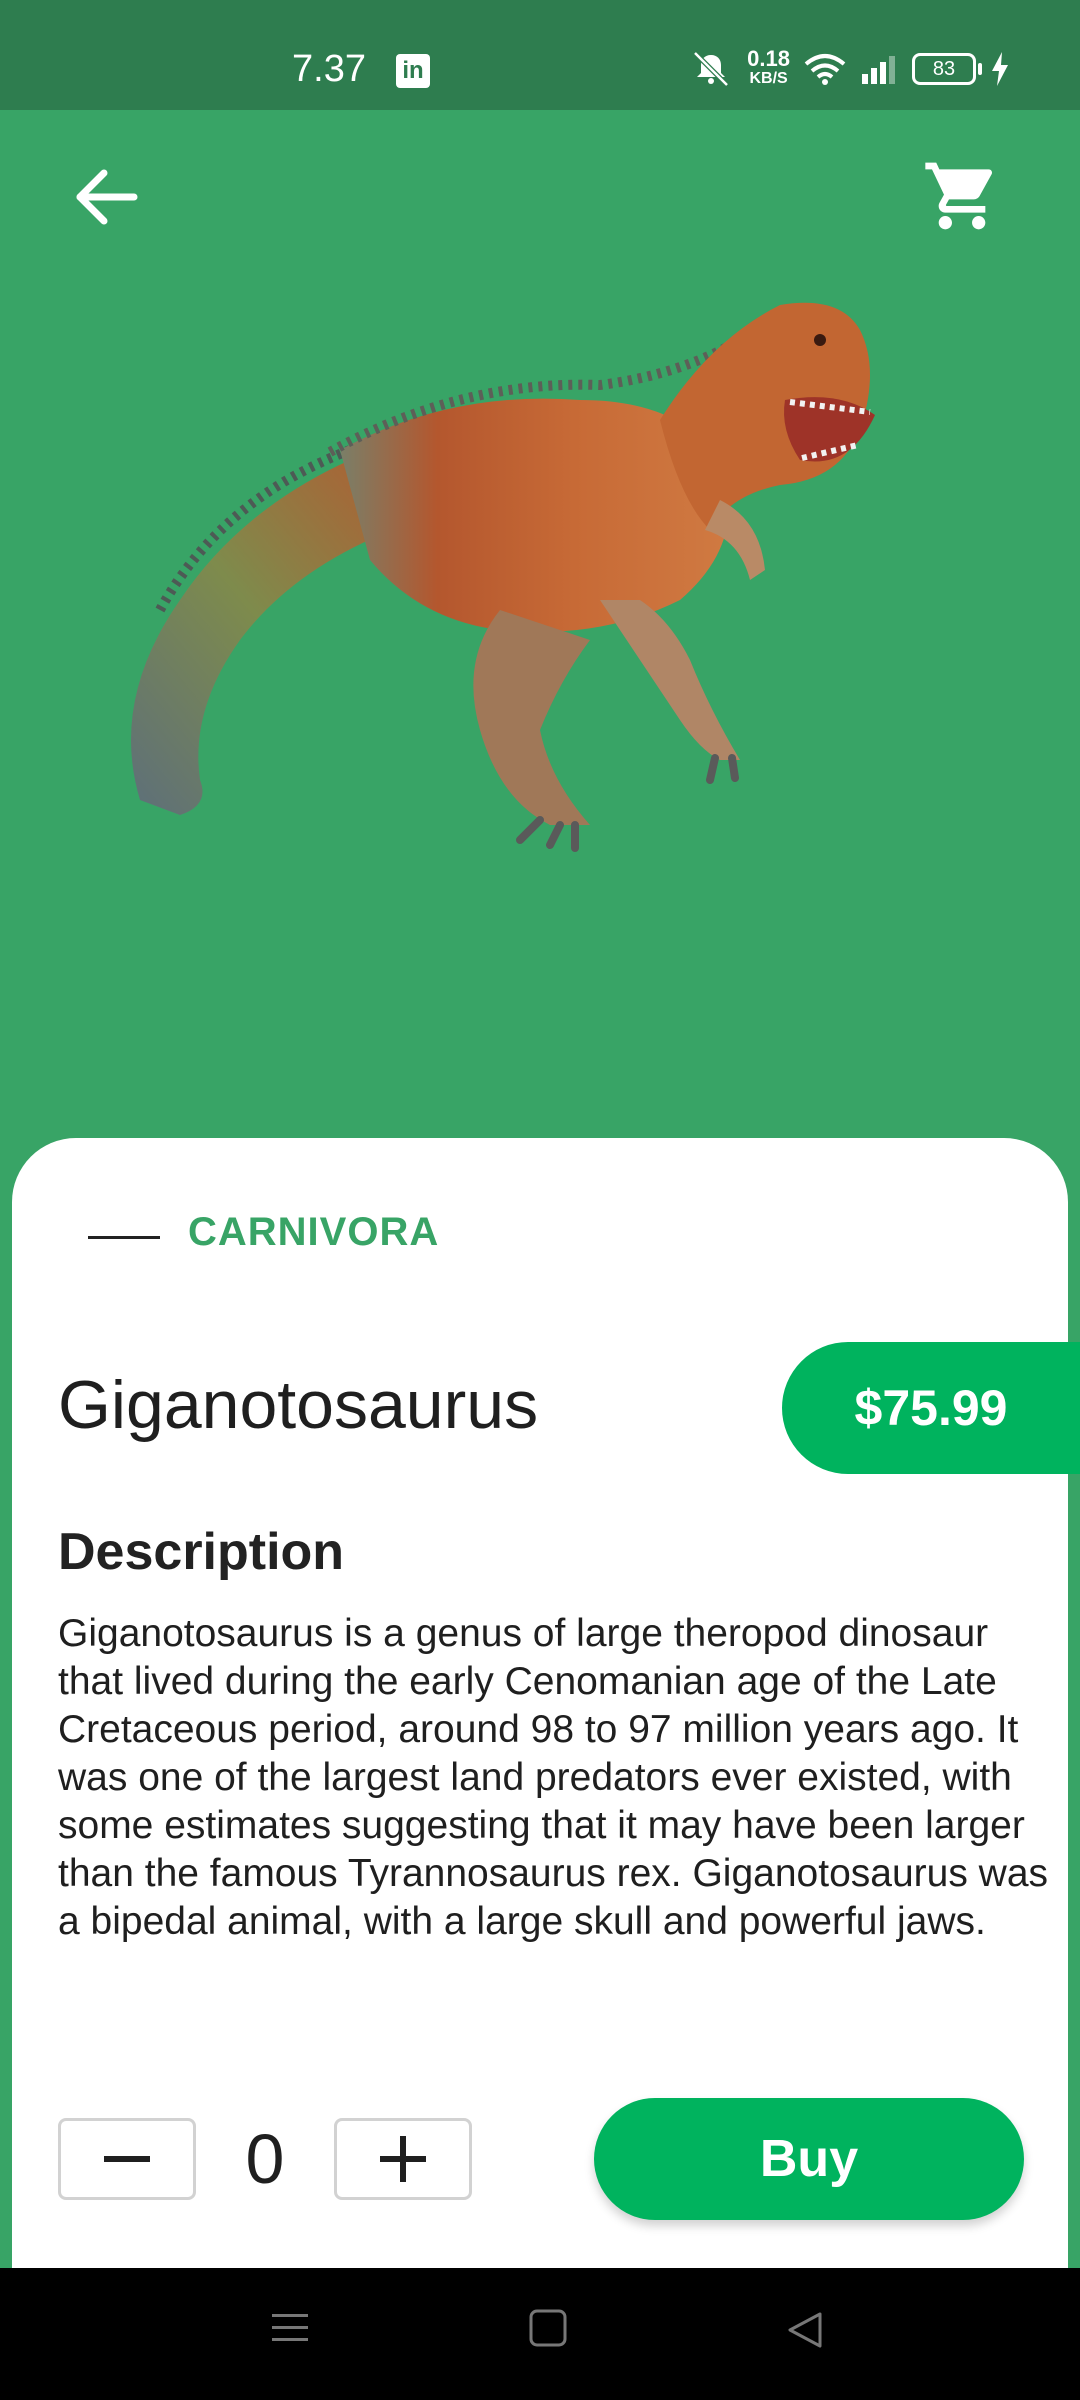  I want to click on buy-button: Buy, so click(809, 2159).